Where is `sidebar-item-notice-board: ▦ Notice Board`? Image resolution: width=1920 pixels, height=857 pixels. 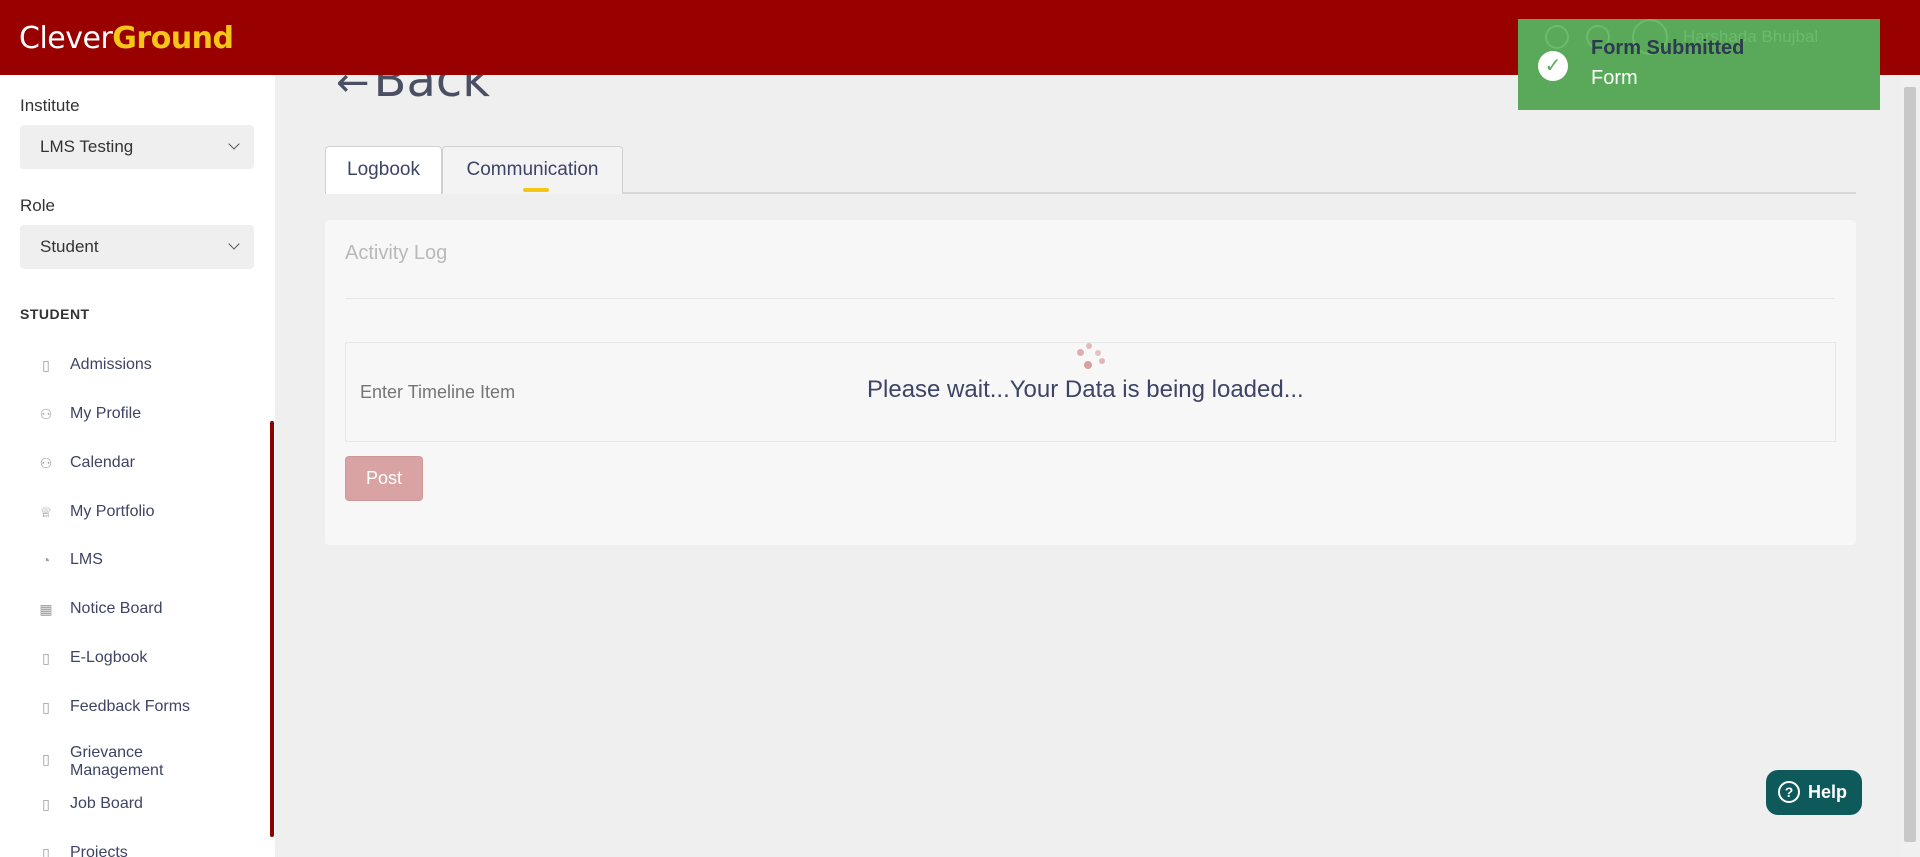
sidebar-item-notice-board: ▦ Notice Board is located at coordinates (148, 610).